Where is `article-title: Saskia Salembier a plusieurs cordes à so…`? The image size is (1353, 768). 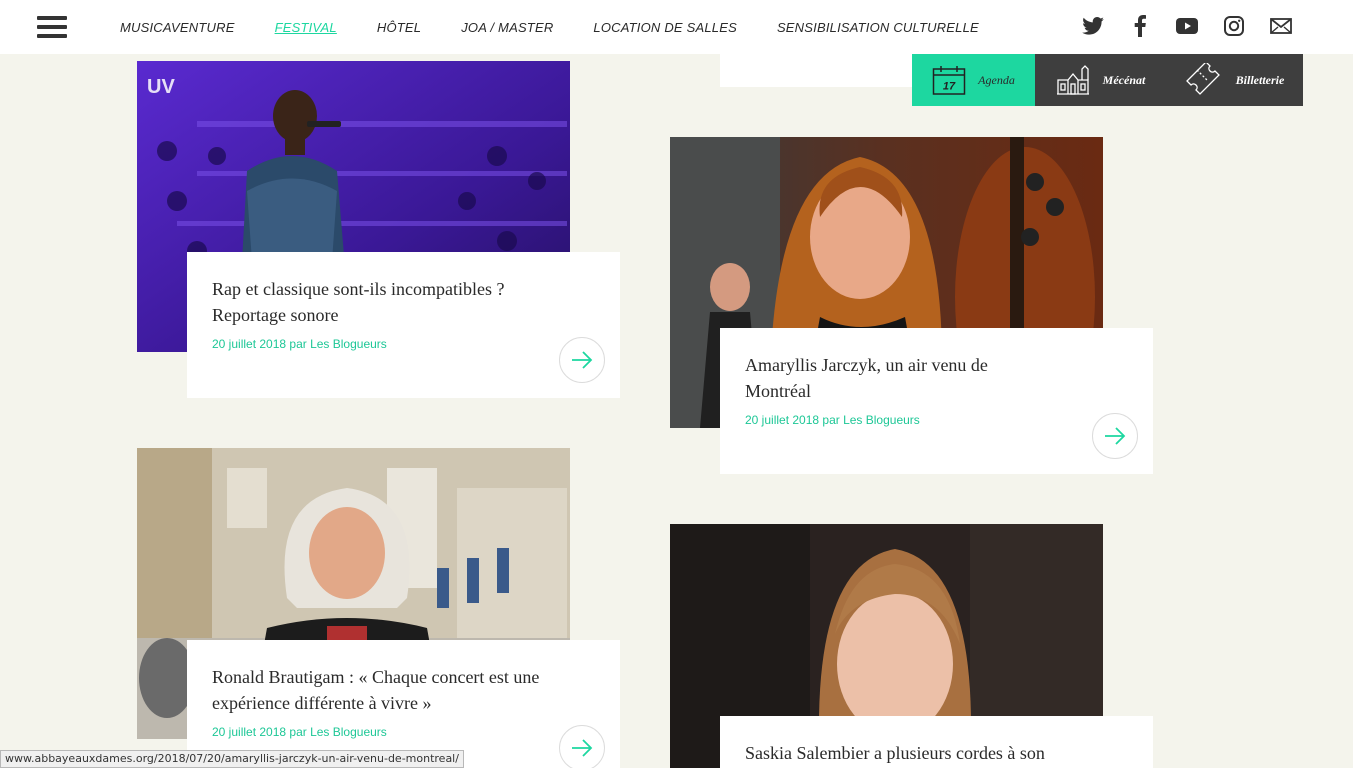
article-title: Saskia Salembier a plusieurs cordes à so… is located at coordinates (935, 753).